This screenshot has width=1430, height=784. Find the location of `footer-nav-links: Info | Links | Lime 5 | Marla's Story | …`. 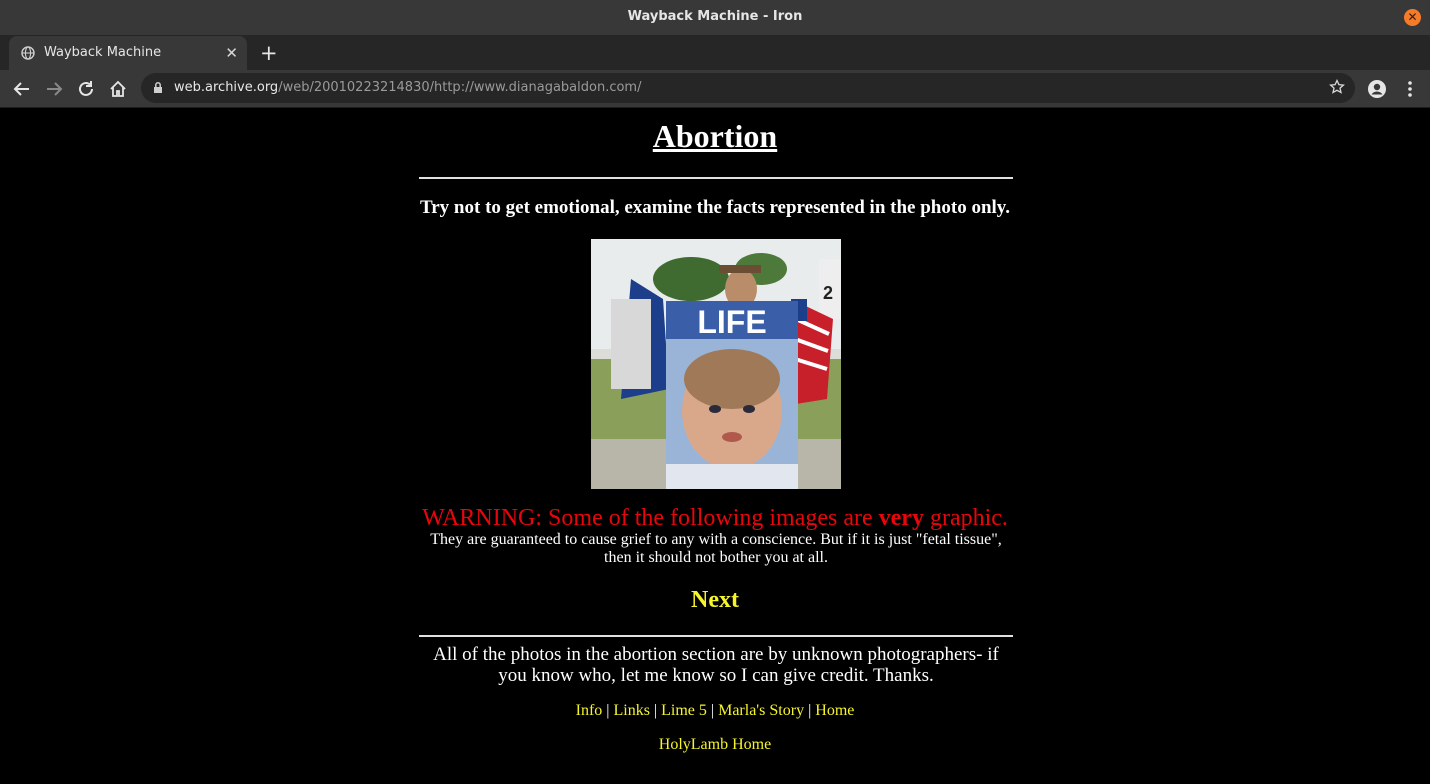

footer-nav-links: Info | Links | Lime 5 | Marla's Story | … is located at coordinates (715, 711).